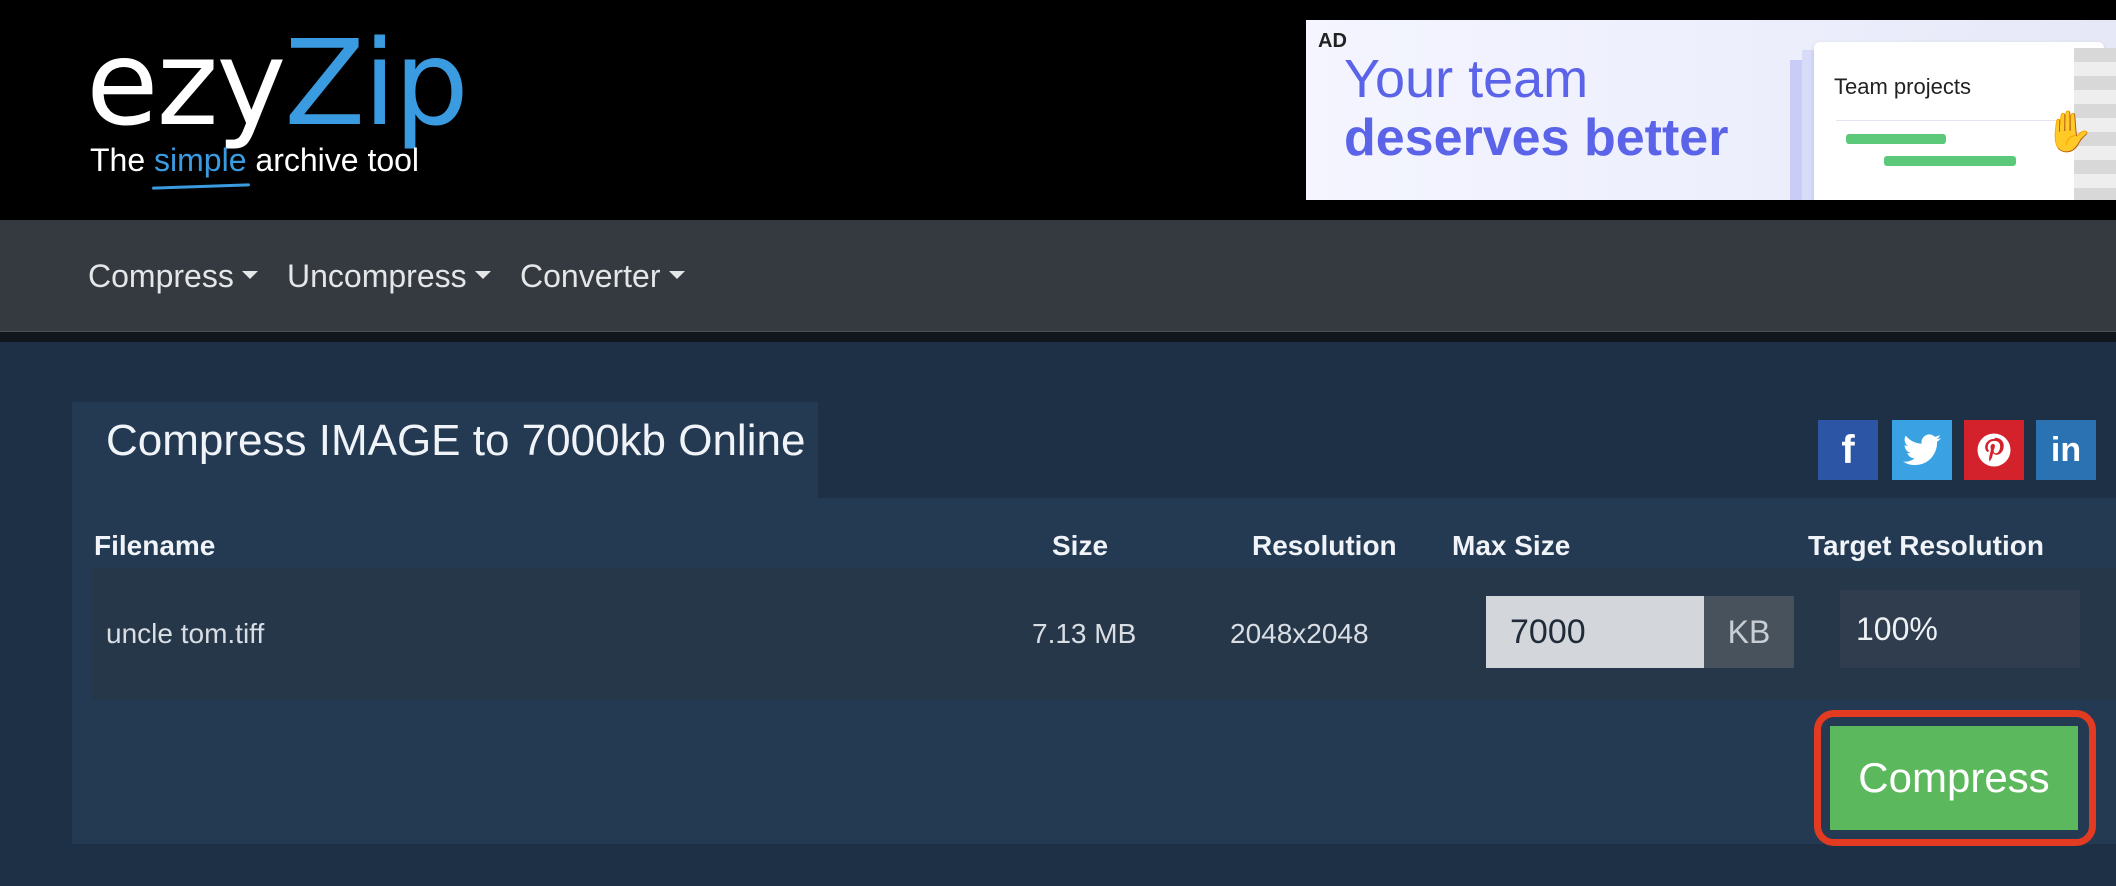 The width and height of the screenshot is (2116, 886). I want to click on compress-button: Compress, so click(1954, 778).